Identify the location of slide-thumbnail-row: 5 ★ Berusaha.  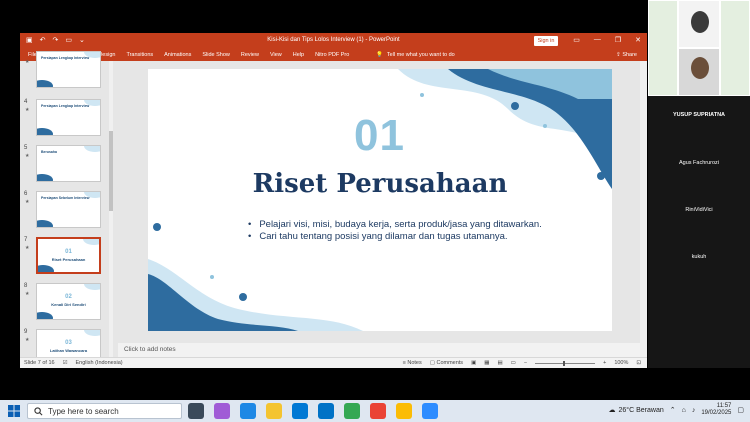
(66, 164).